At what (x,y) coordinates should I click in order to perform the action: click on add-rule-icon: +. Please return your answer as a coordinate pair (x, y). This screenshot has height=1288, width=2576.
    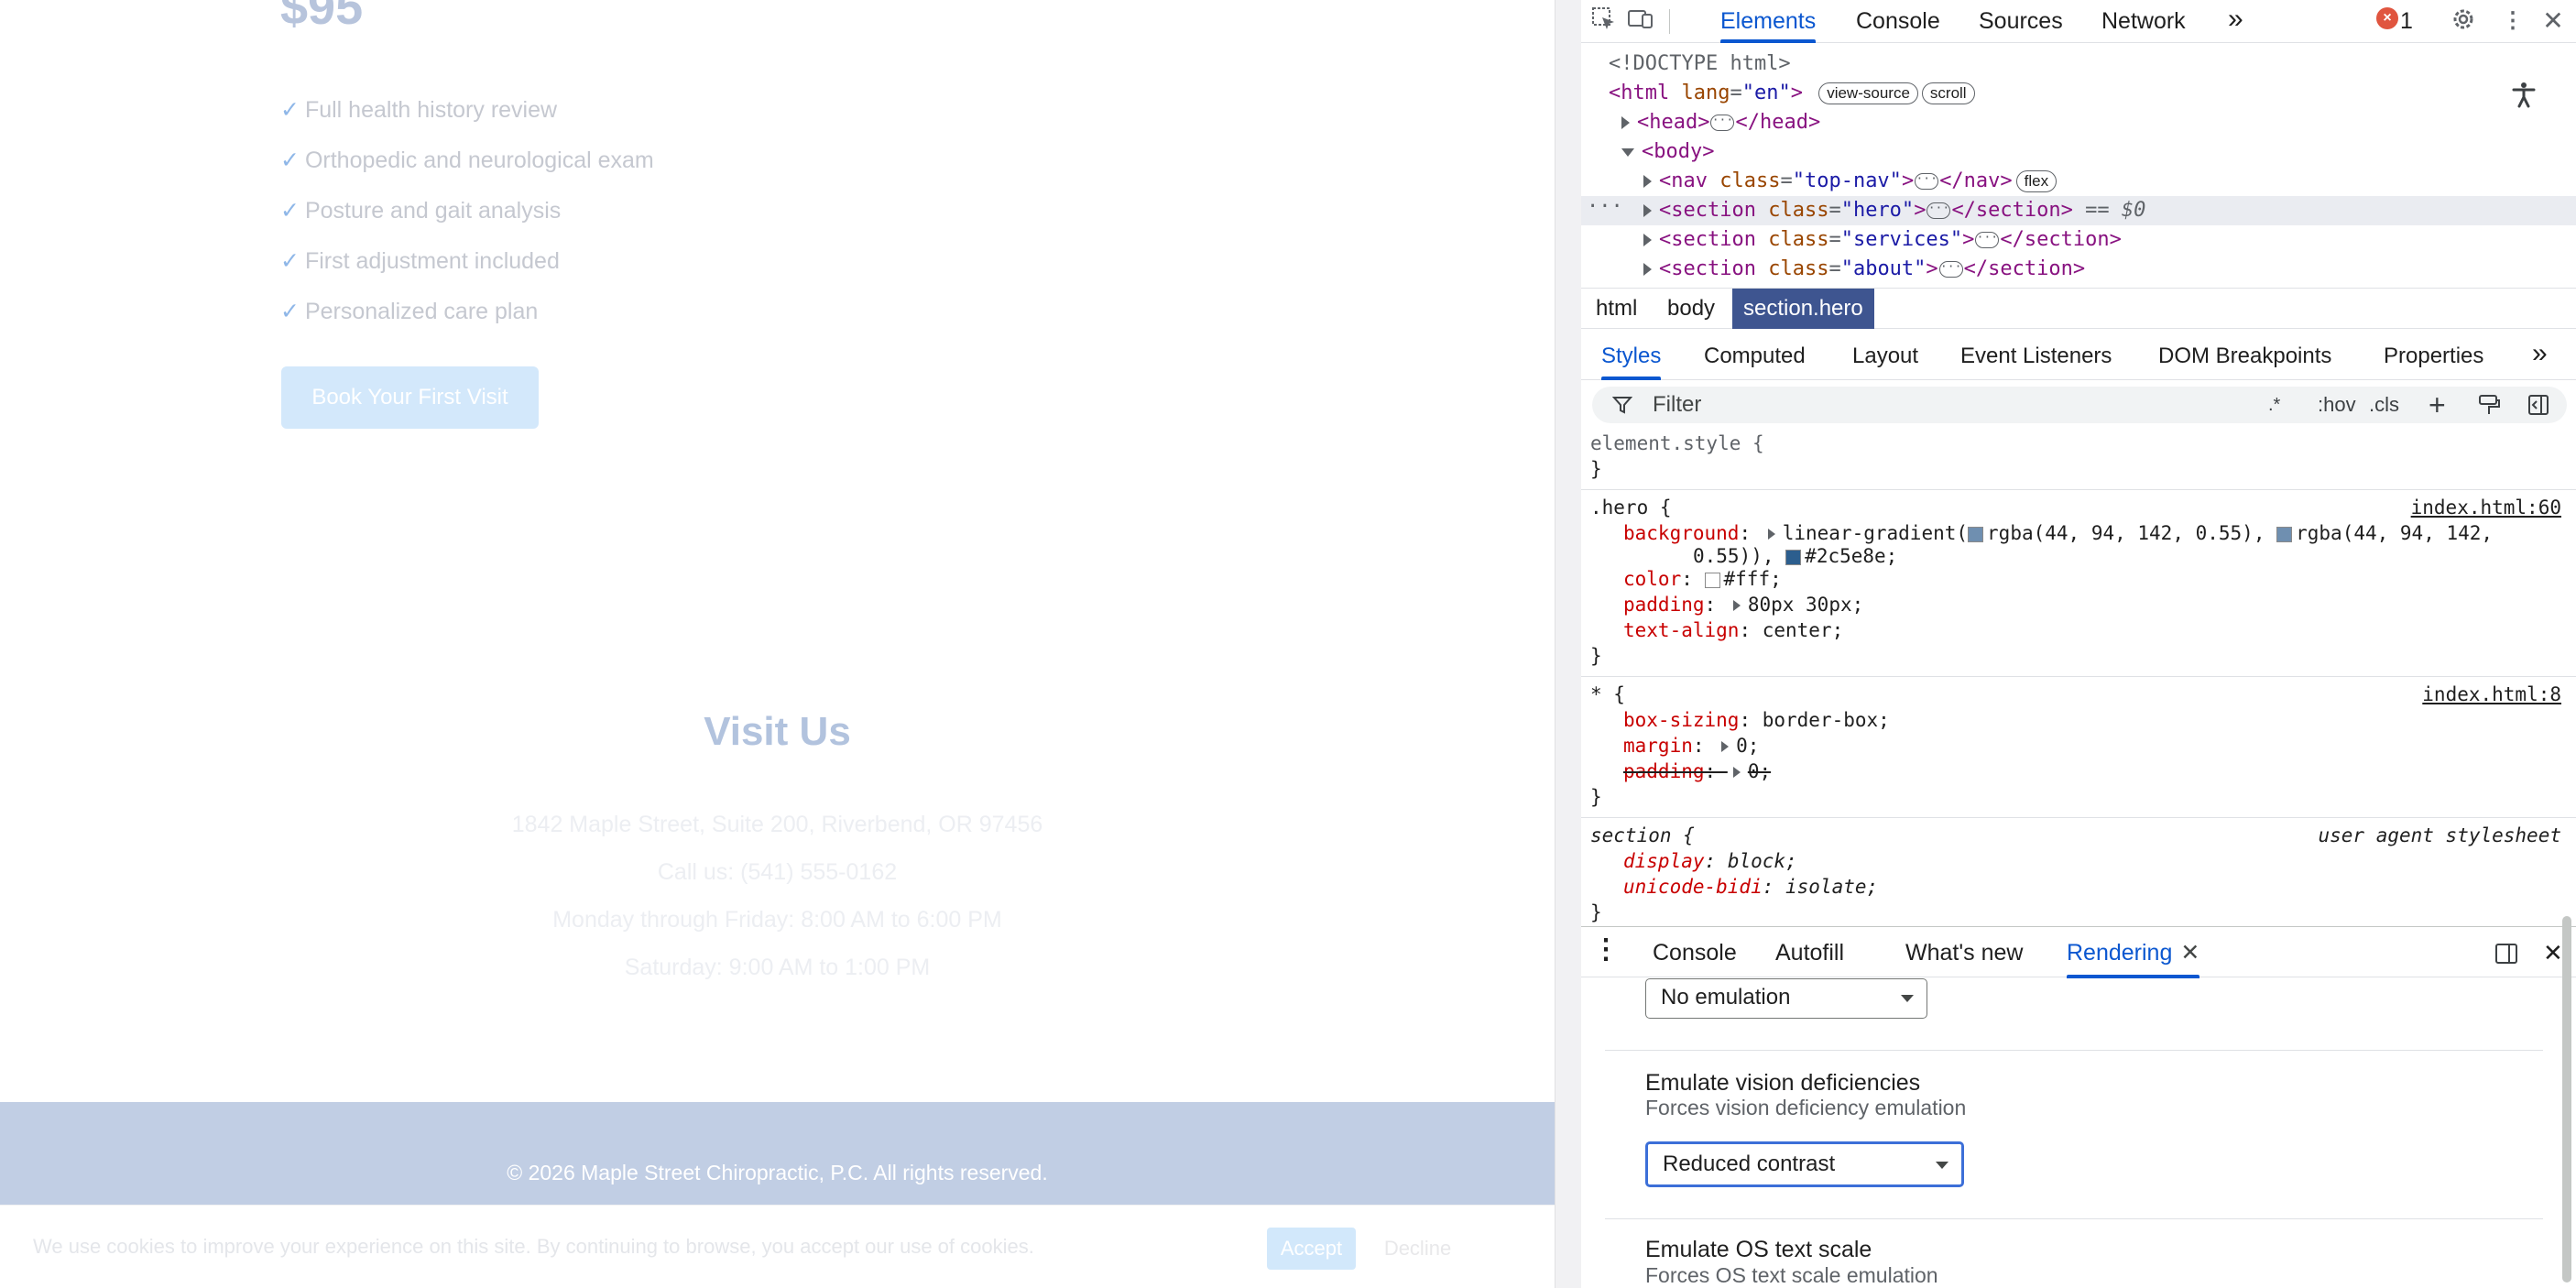
    Looking at the image, I should click on (2438, 405).